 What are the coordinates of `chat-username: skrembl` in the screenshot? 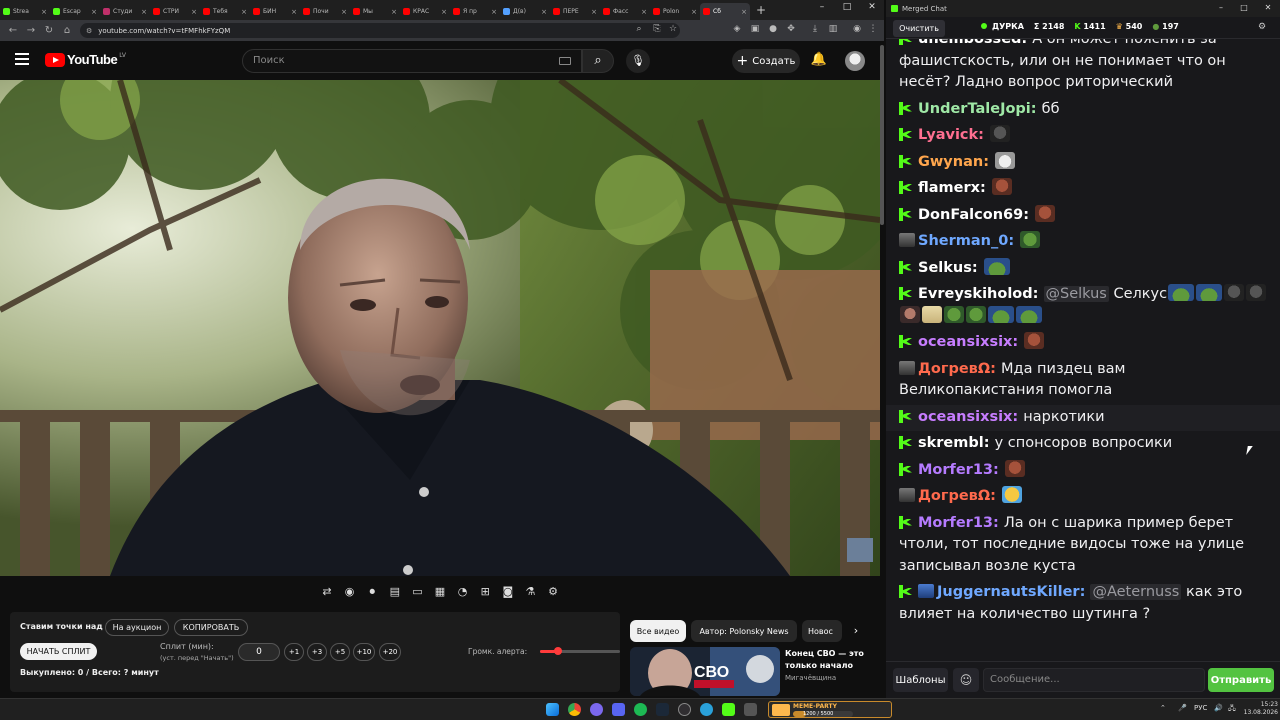 It's located at (951, 443).